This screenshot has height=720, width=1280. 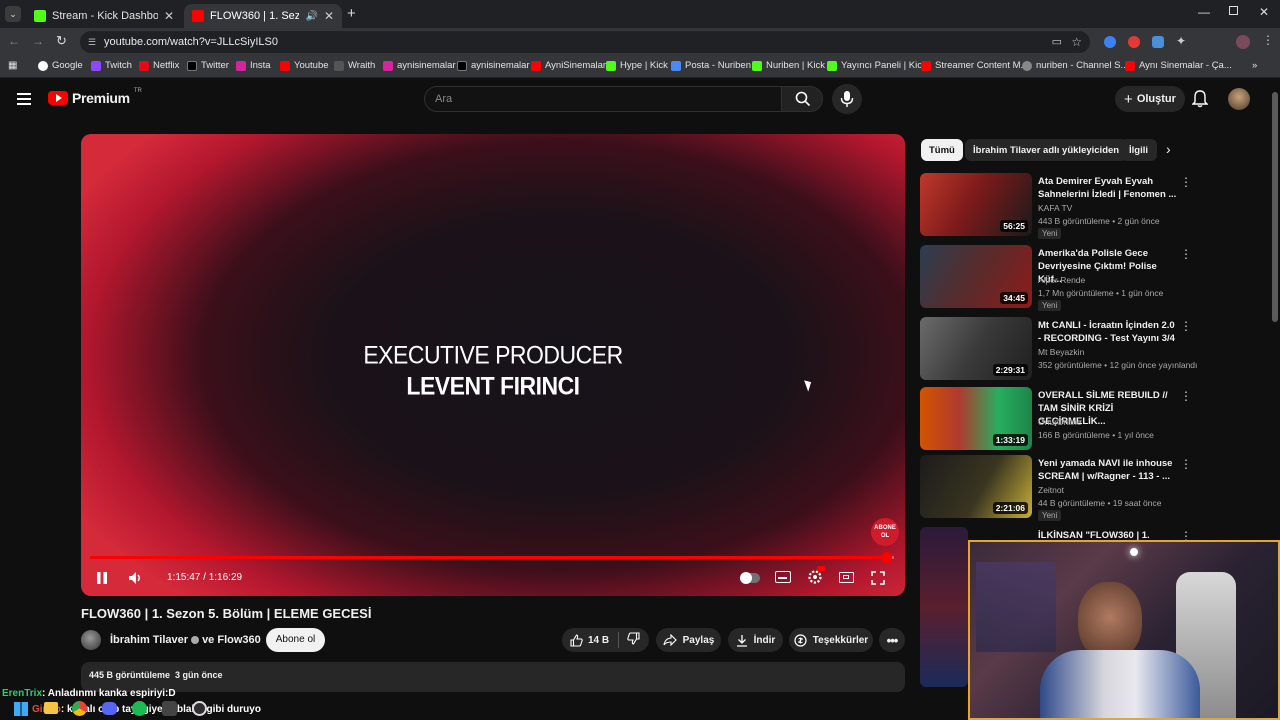 I want to click on bookmark-yayinci-paneli: Yayıncı Paneli | Kick, so click(x=877, y=65).